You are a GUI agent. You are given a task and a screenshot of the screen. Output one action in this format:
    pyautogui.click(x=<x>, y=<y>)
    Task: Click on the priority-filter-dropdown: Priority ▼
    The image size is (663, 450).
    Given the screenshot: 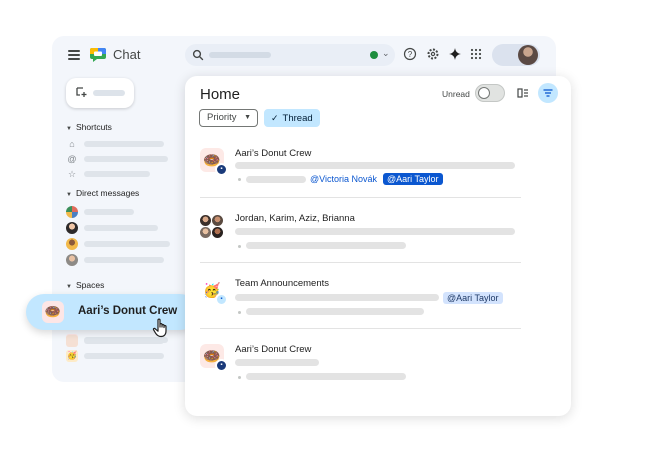 What is the action you would take?
    pyautogui.click(x=228, y=118)
    